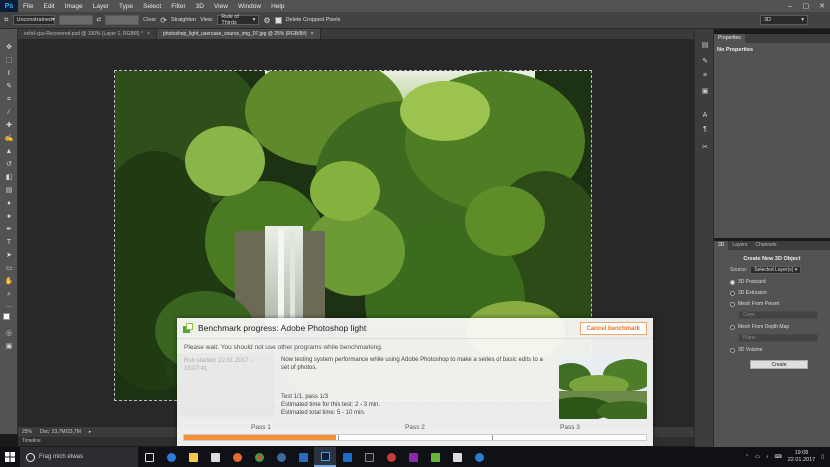 Image resolution: width=830 pixels, height=467 pixels. What do you see at coordinates (9, 294) in the screenshot?
I see `zoom-tool-icon: ⌕` at bounding box center [9, 294].